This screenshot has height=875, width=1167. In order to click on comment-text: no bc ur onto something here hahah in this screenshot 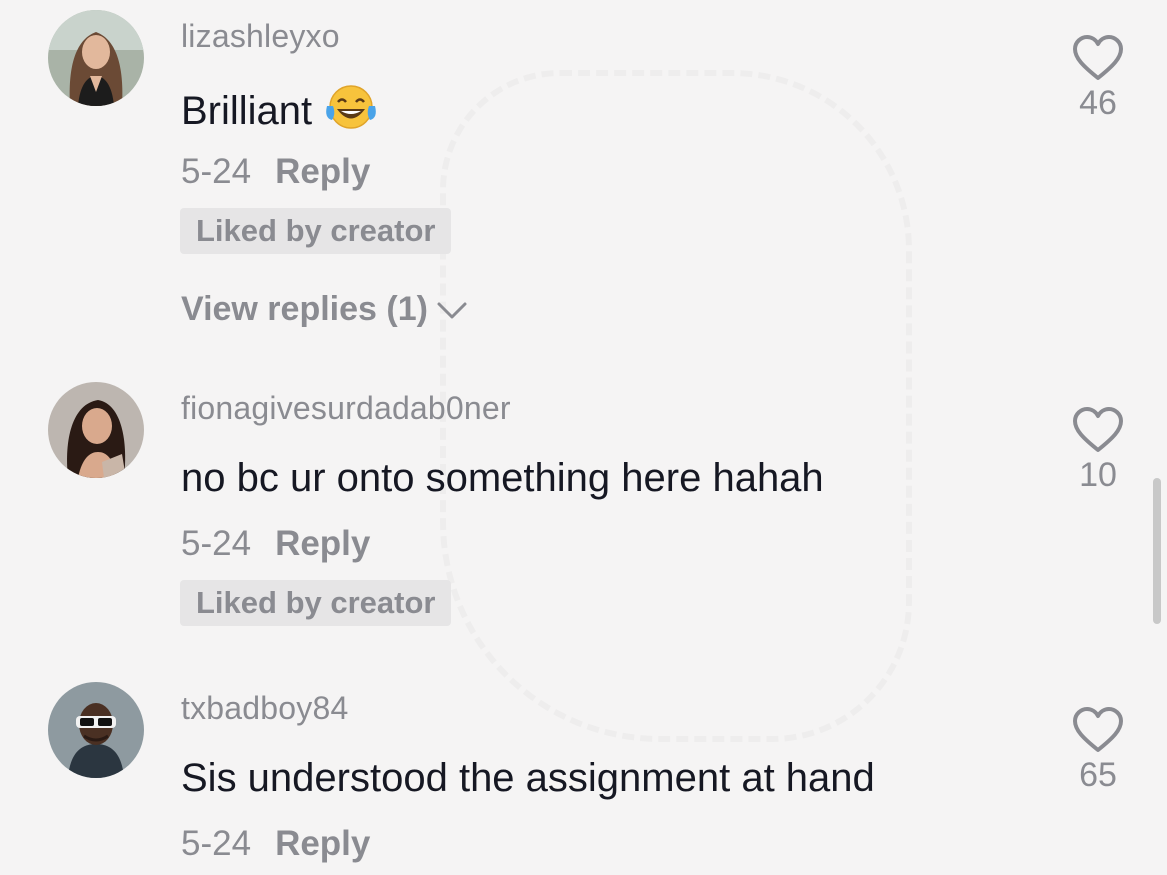, I will do `click(502, 478)`.